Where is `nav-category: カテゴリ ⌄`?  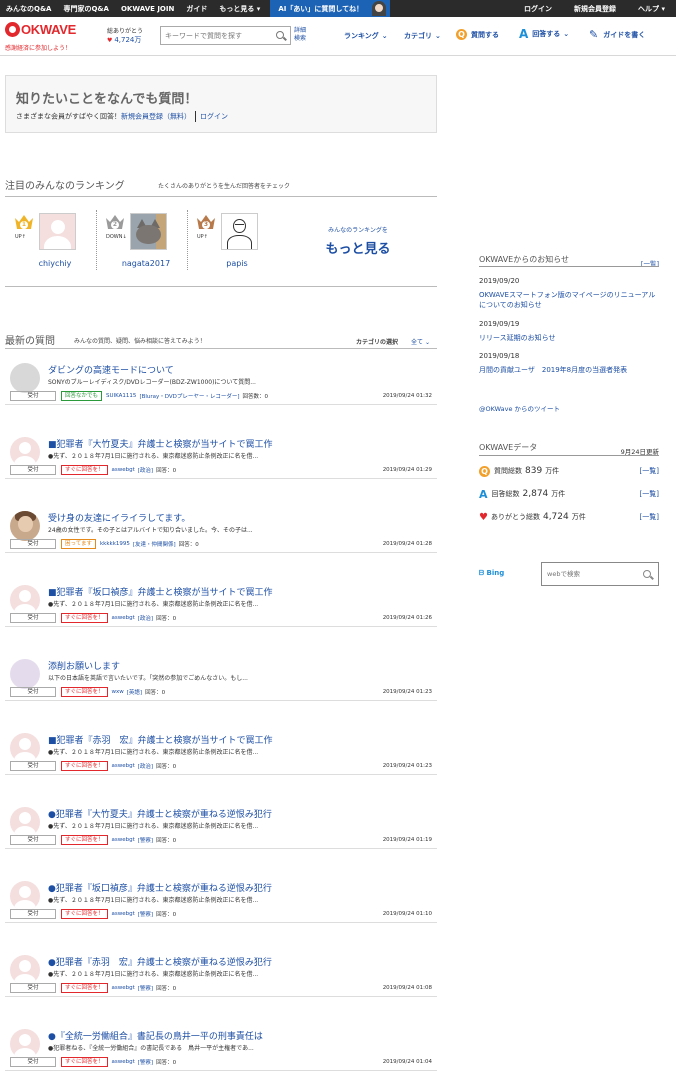 nav-category: カテゴリ ⌄ is located at coordinates (422, 36).